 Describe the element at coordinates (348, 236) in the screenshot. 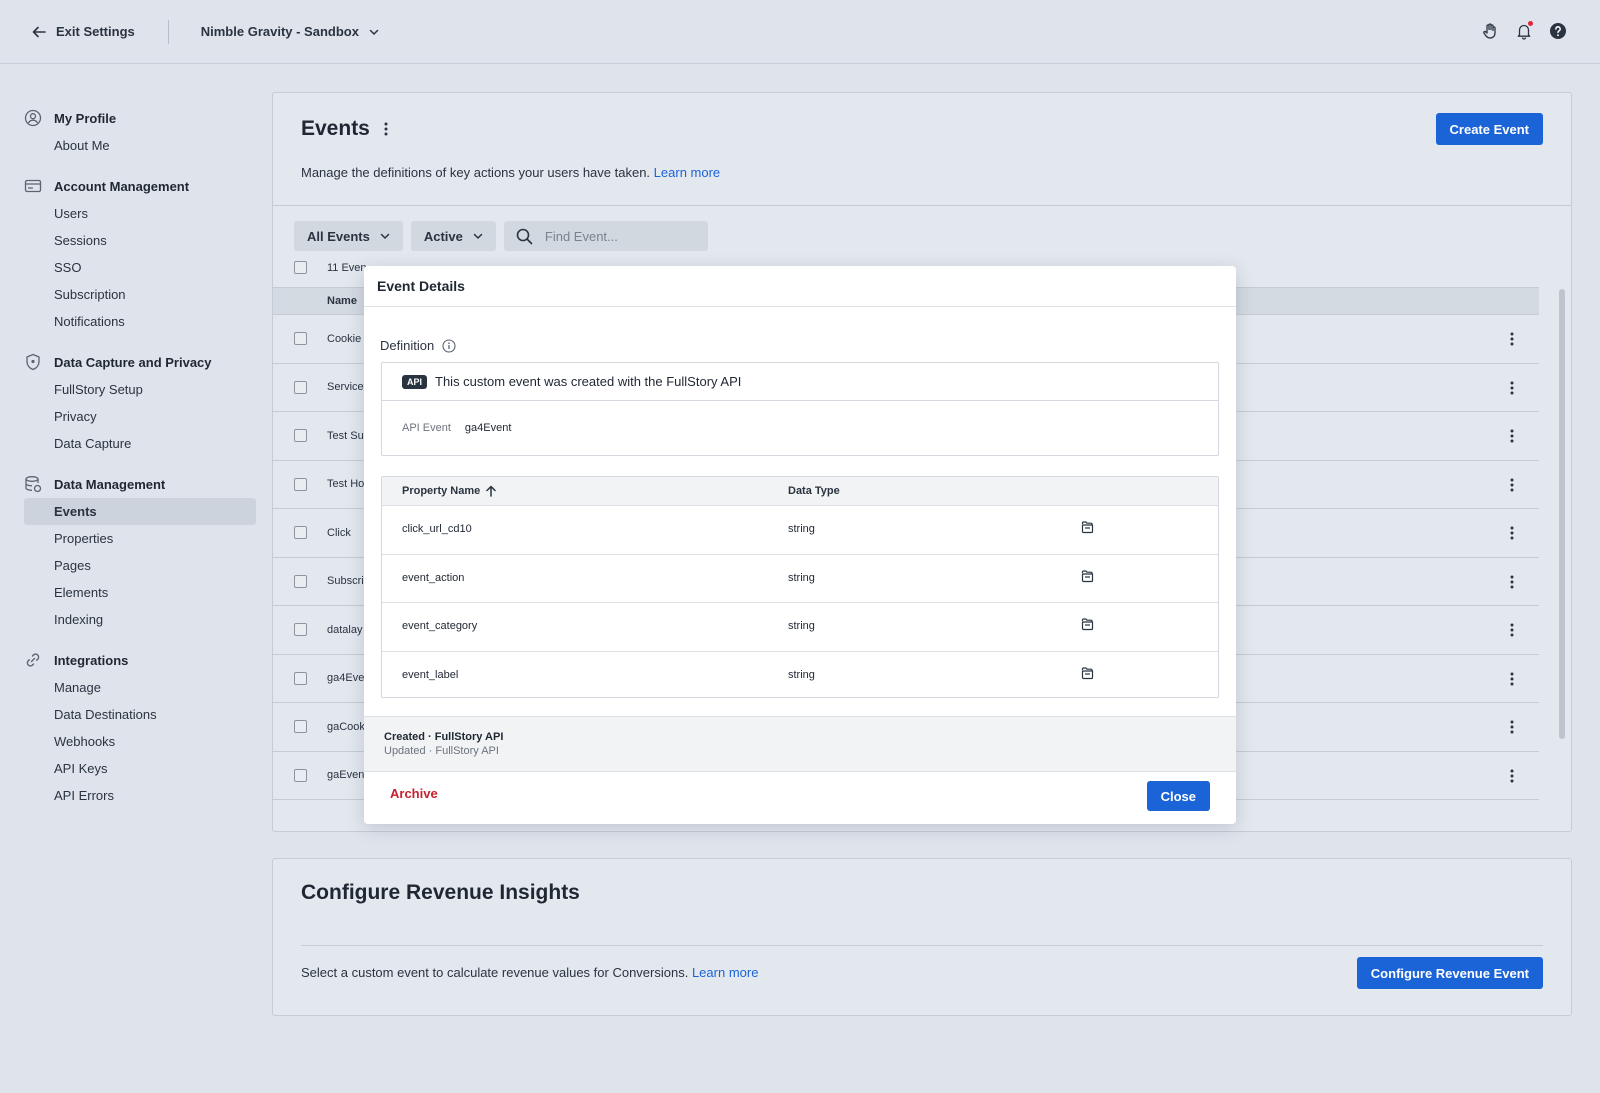

I see `event-type-dropdown: All Events` at that location.